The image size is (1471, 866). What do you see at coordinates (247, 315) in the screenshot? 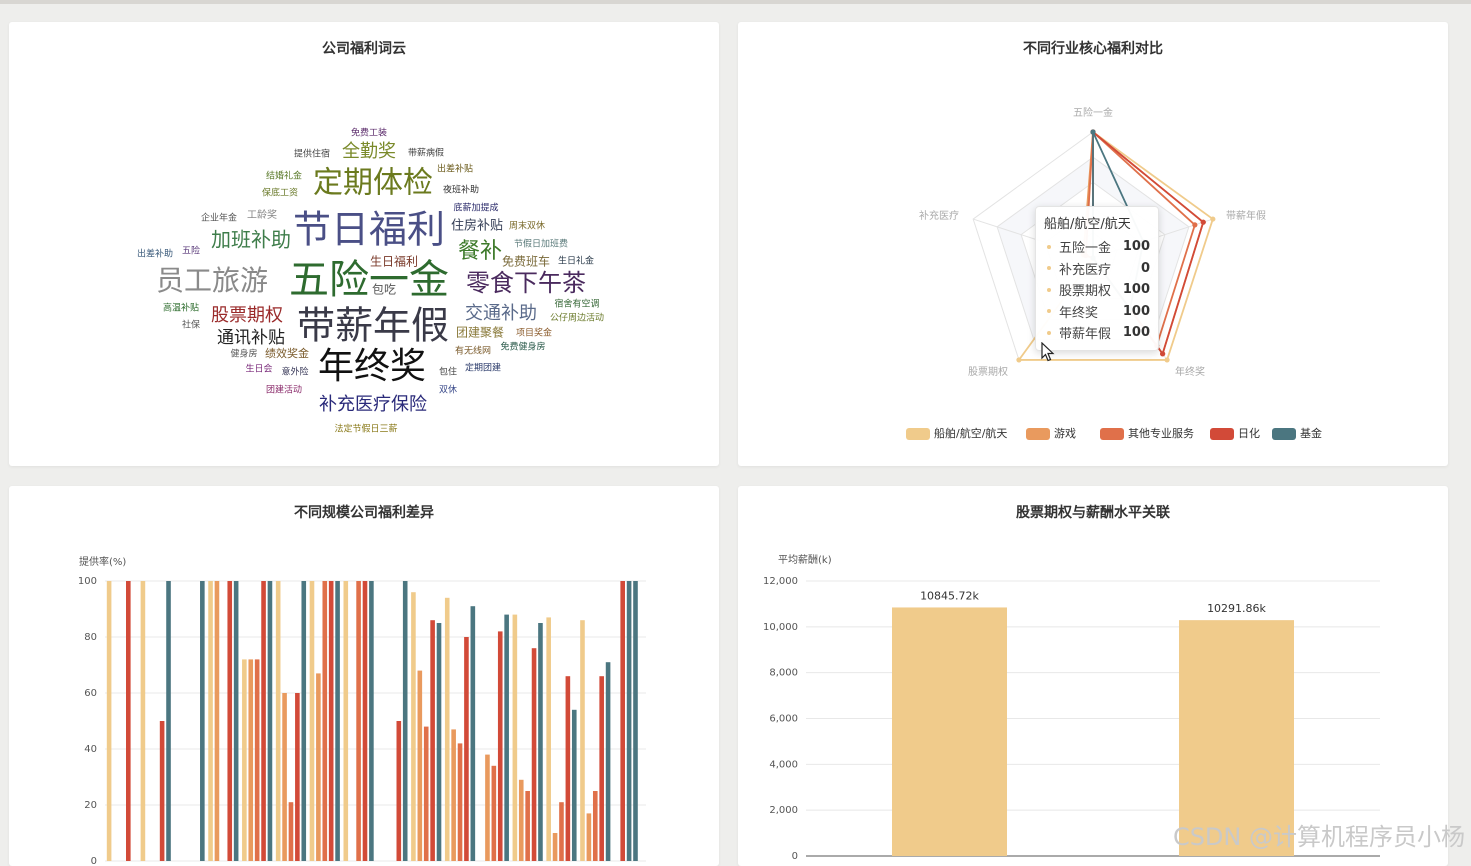
I see `word-11: 股票期权` at bounding box center [247, 315].